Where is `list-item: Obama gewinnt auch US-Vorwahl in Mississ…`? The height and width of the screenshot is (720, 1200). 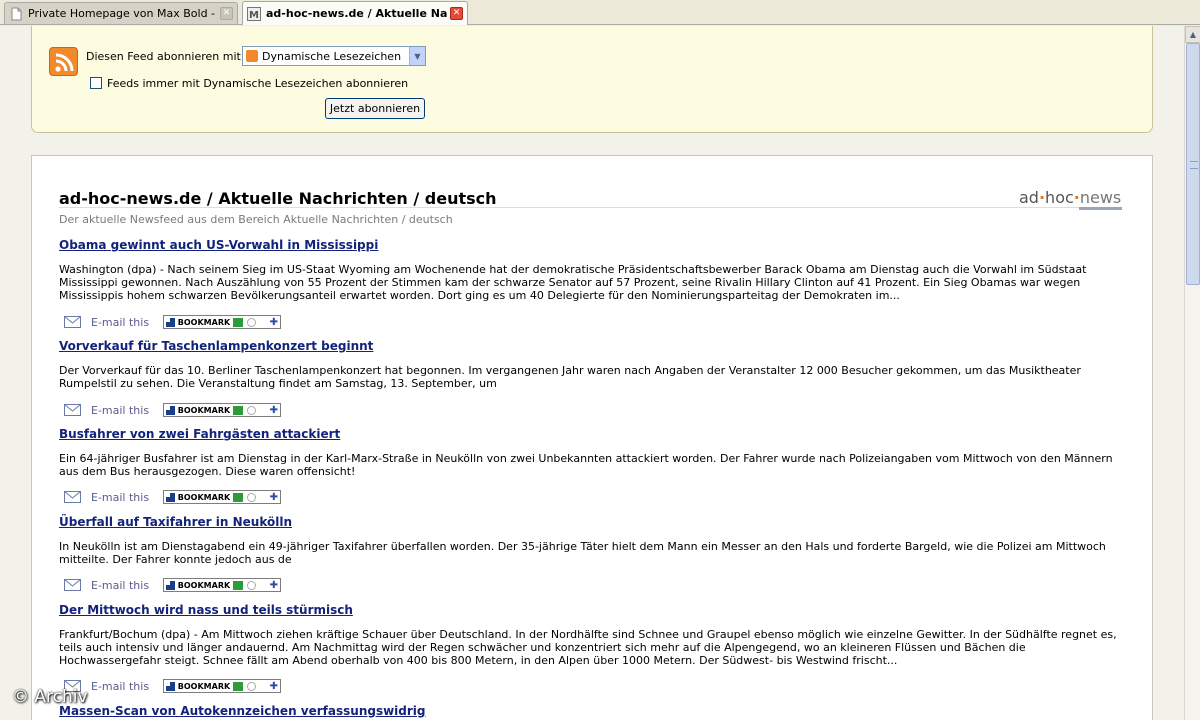
list-item: Obama gewinnt auch US-Vorwahl in Mississ… is located at coordinates (590, 283).